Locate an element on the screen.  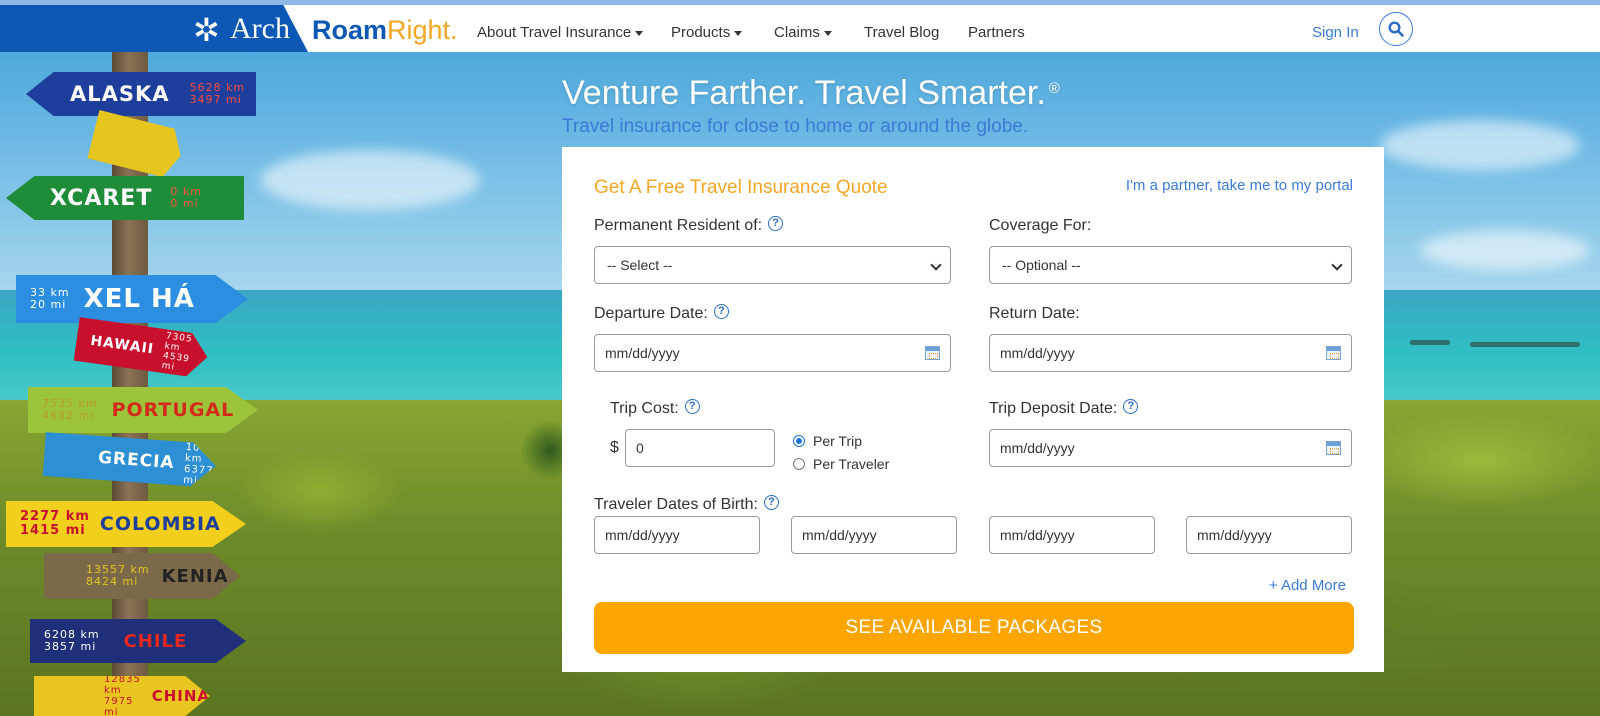
return-date-input: mm/dd/yyyy is located at coordinates (1170, 353).